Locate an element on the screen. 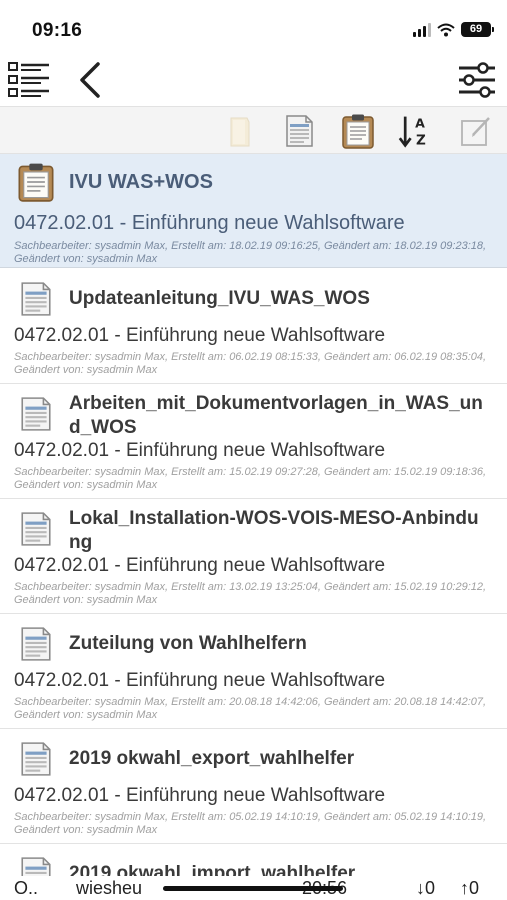  item-title: Updateanleitung_IVU_WAS_WOS is located at coordinates (219, 298).